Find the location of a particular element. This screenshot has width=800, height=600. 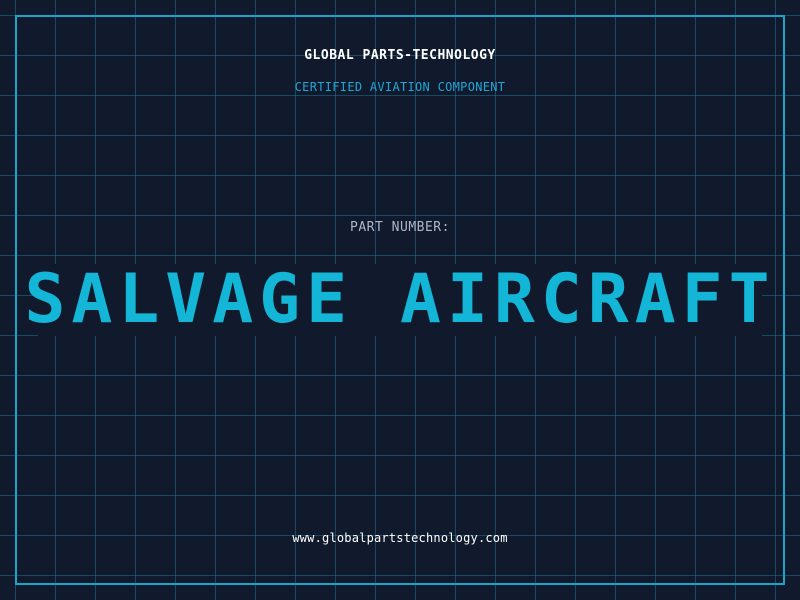

company-name: GLOBAL PARTS-TECHNOLOGY is located at coordinates (400, 55).